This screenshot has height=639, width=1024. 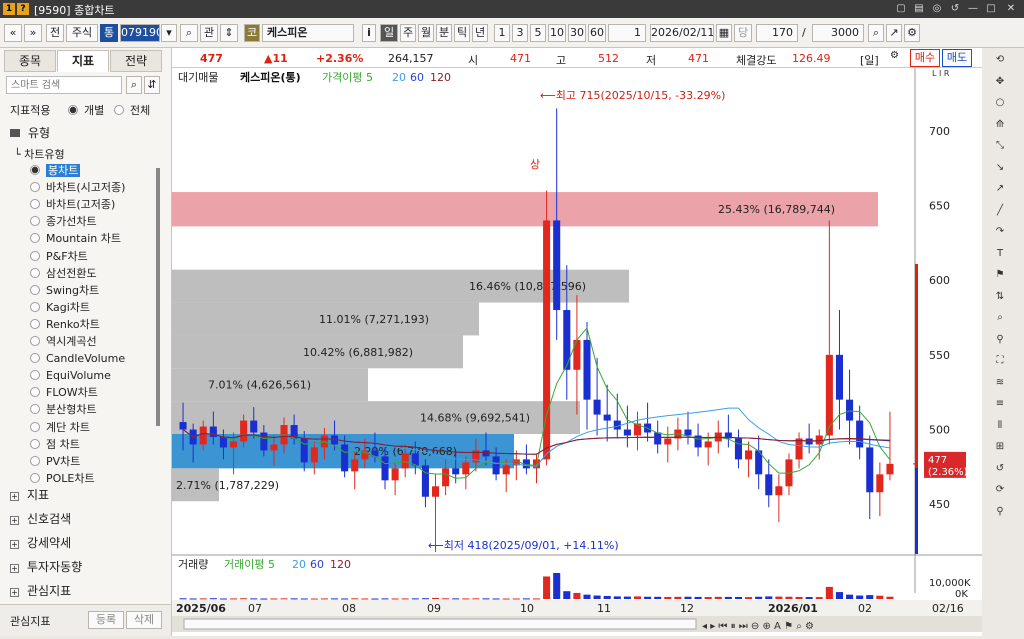 I want to click on chart-type-item: EquiVolume, so click(x=70, y=375).